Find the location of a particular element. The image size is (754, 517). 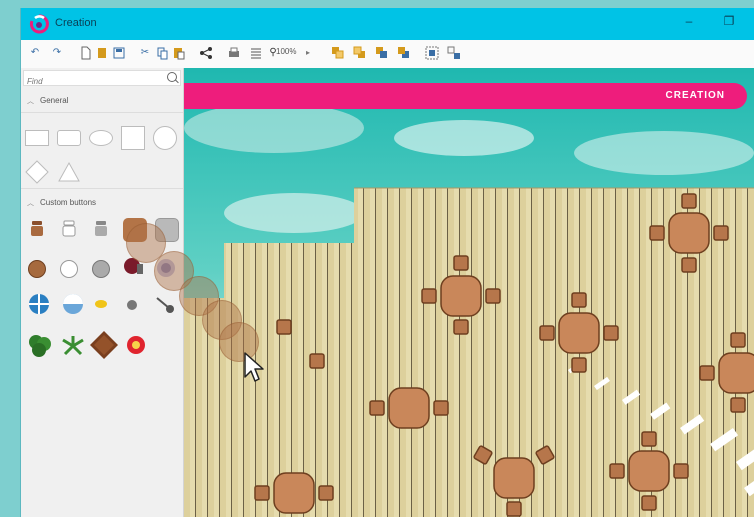

bush-icon is located at coordinates (40, 345).